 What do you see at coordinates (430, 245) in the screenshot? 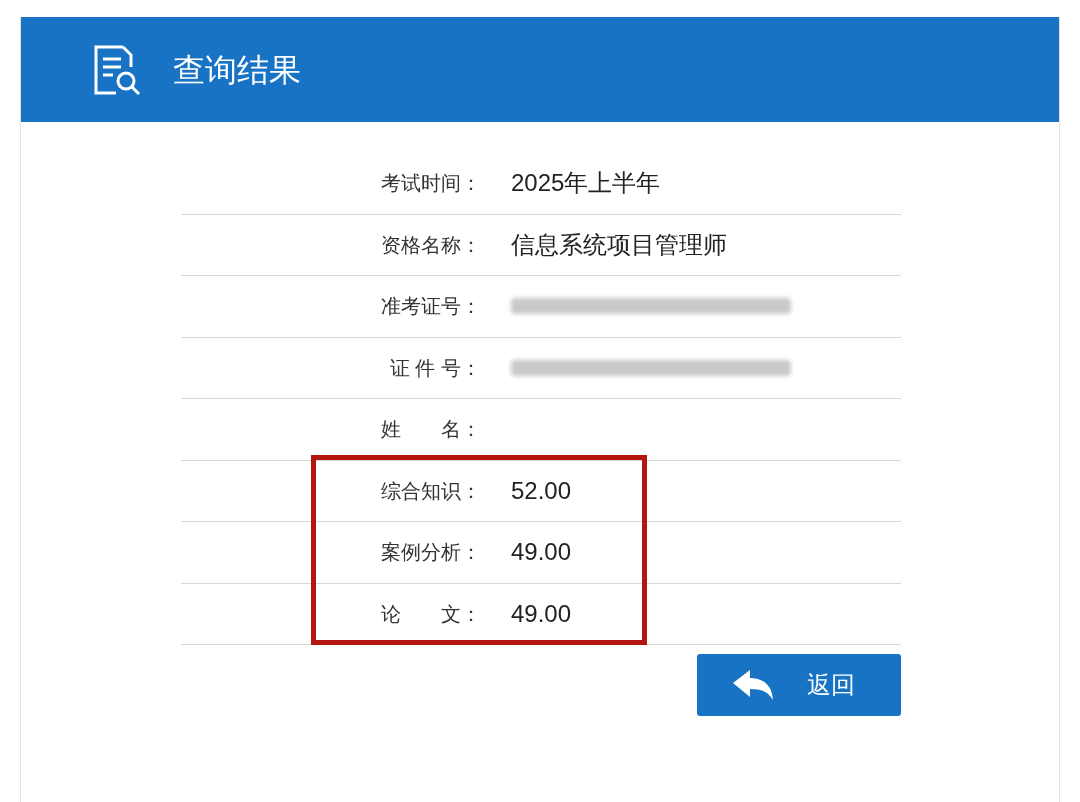
I see `field-label: 资格名称：` at bounding box center [430, 245].